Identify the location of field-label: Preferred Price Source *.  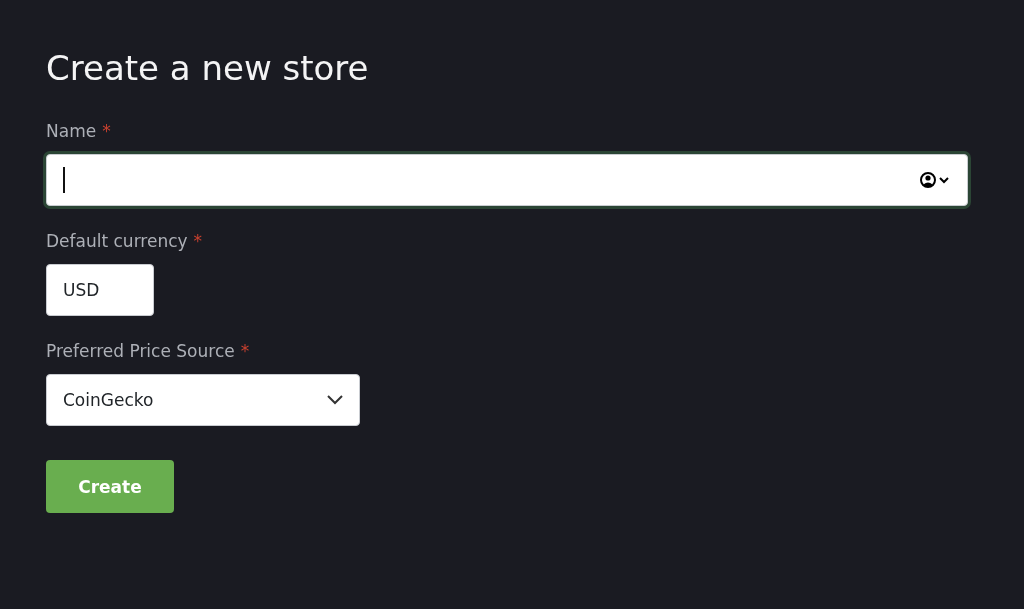
(148, 351).